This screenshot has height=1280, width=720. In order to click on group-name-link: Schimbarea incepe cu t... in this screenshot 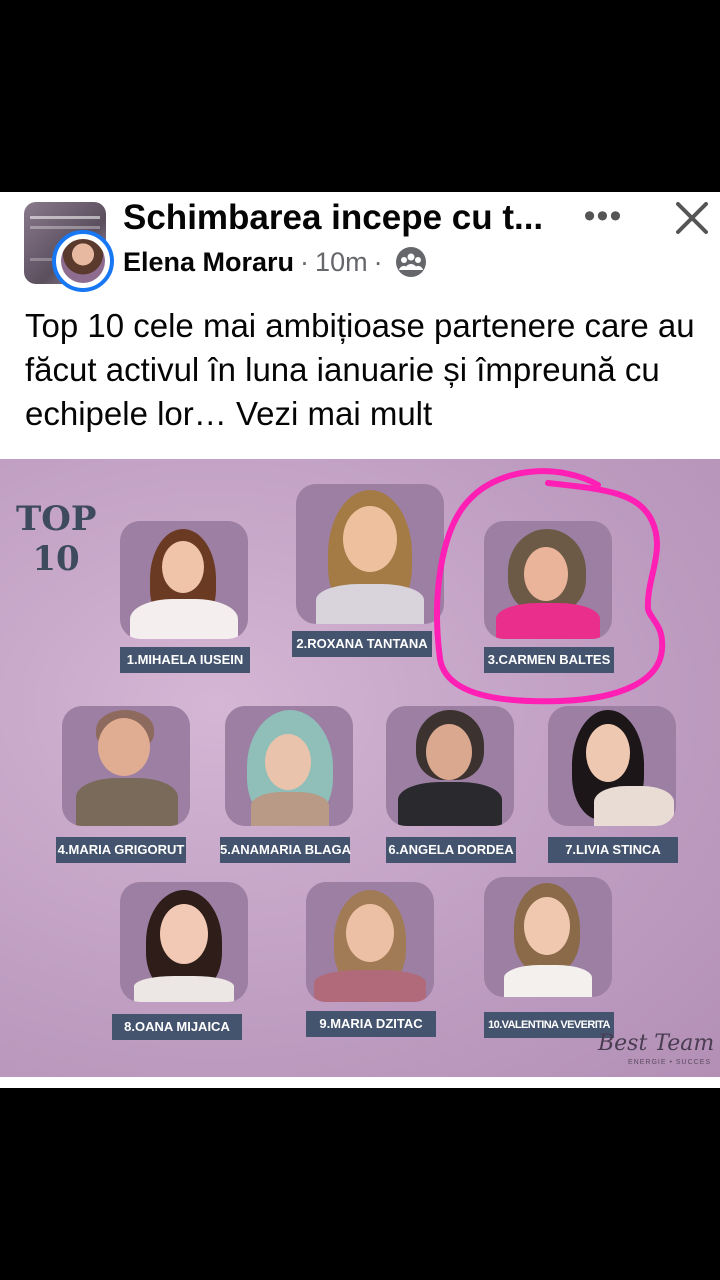, I will do `click(343, 218)`.